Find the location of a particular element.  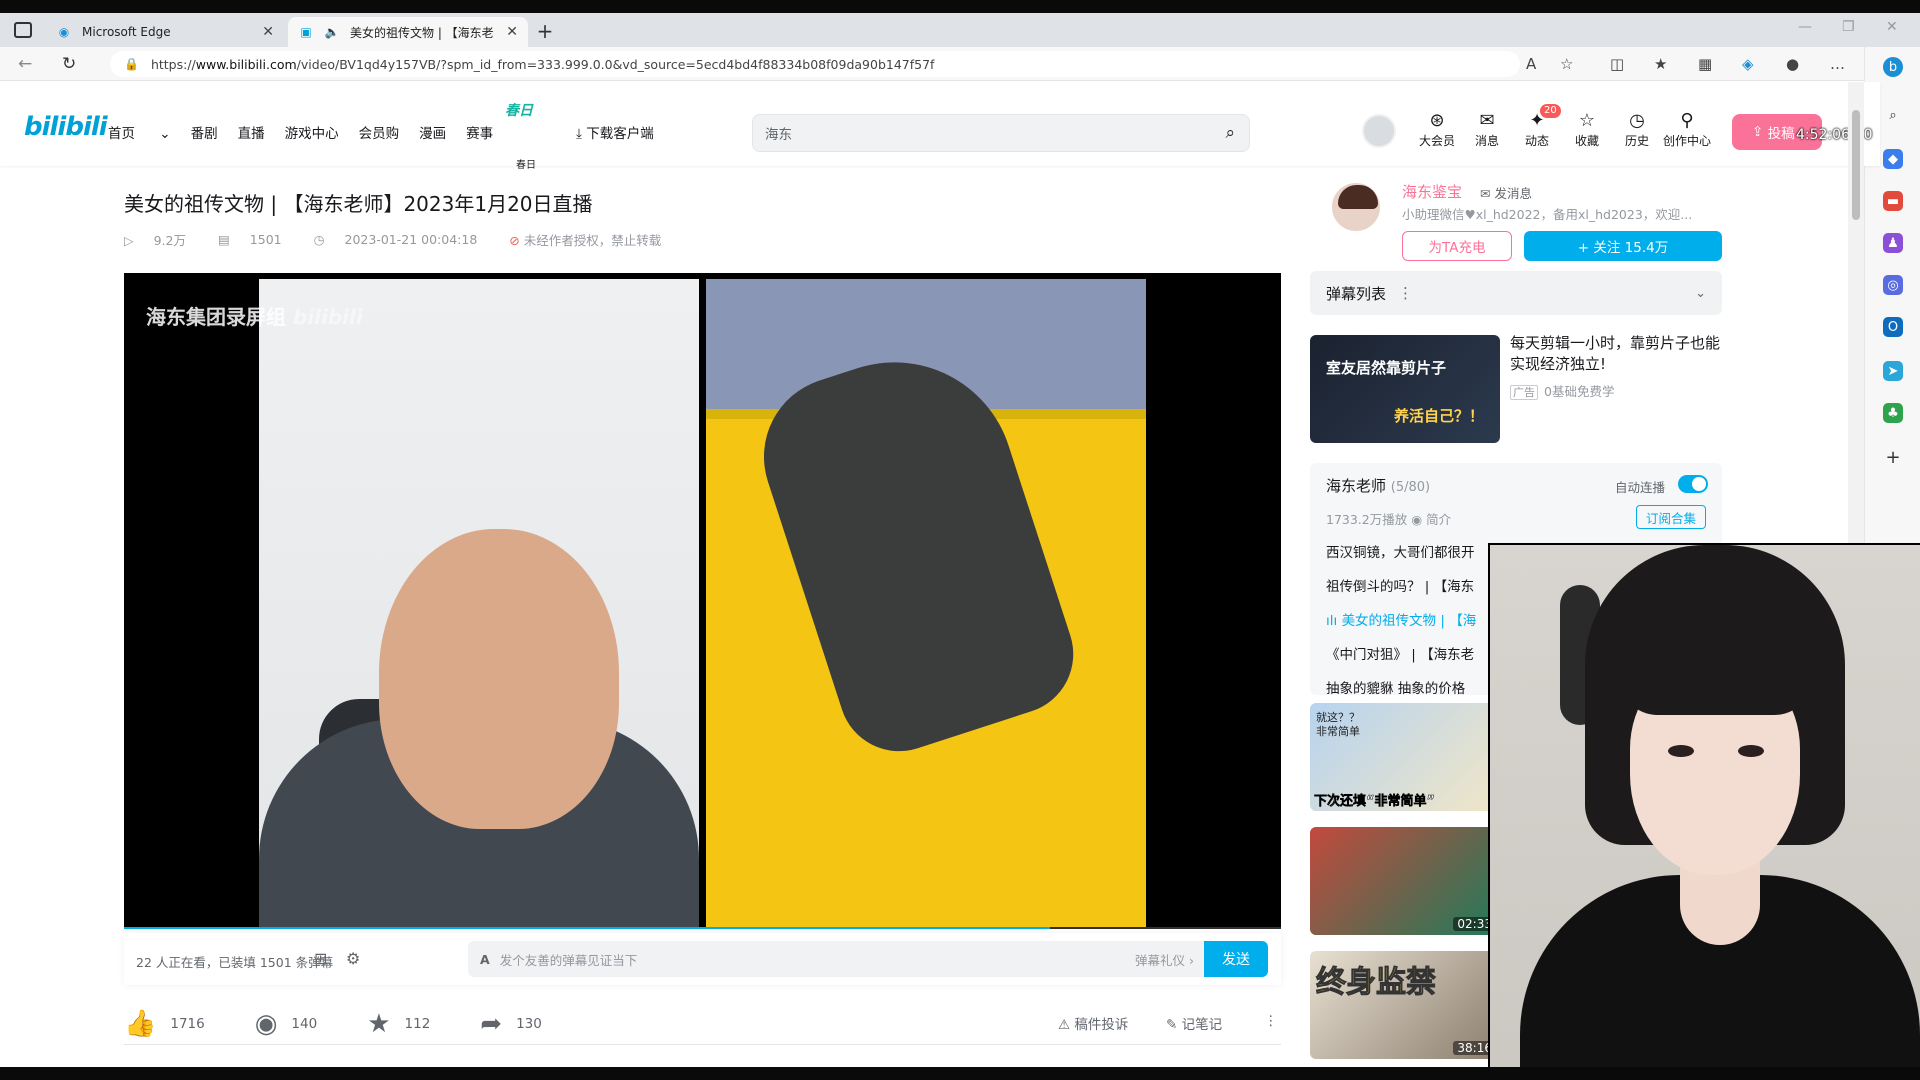

history-button: ◷ 历史 is located at coordinates (1637, 129).